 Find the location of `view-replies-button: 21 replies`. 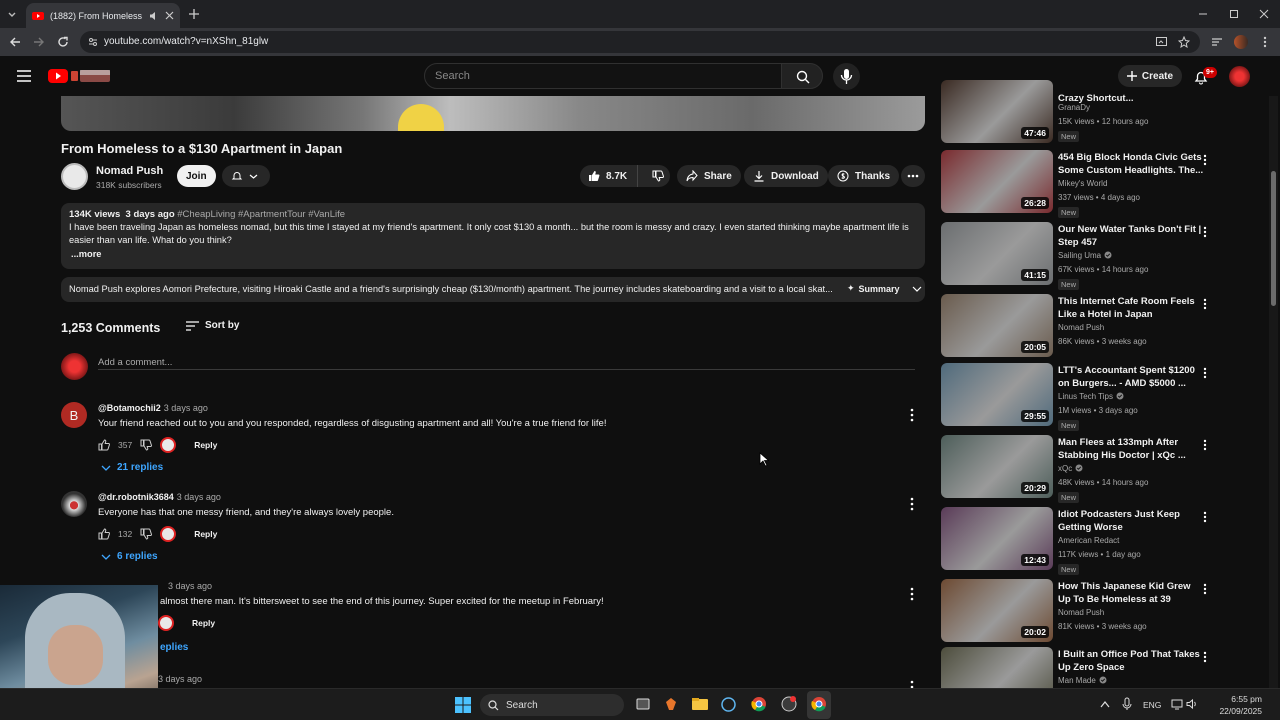

view-replies-button: 21 replies is located at coordinates (132, 467).